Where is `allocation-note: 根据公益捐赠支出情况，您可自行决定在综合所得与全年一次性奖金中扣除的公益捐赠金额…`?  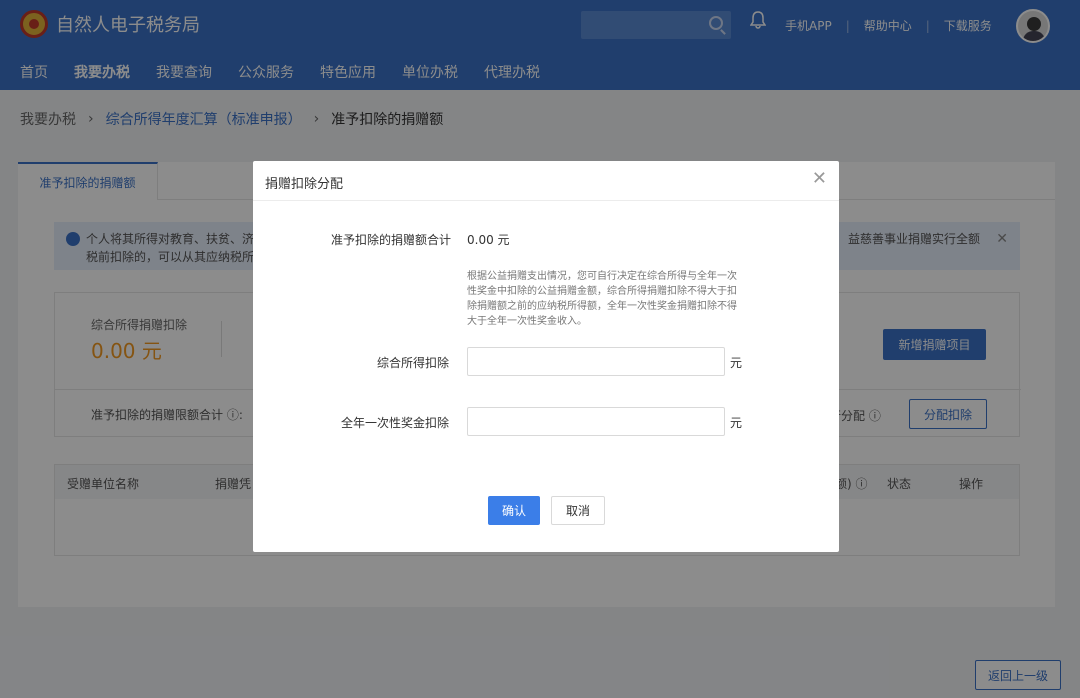
allocation-note: 根据公益捐赠支出情况，您可自行决定在综合所得与全年一次性奖金中扣除的公益捐赠金额… is located at coordinates (602, 299).